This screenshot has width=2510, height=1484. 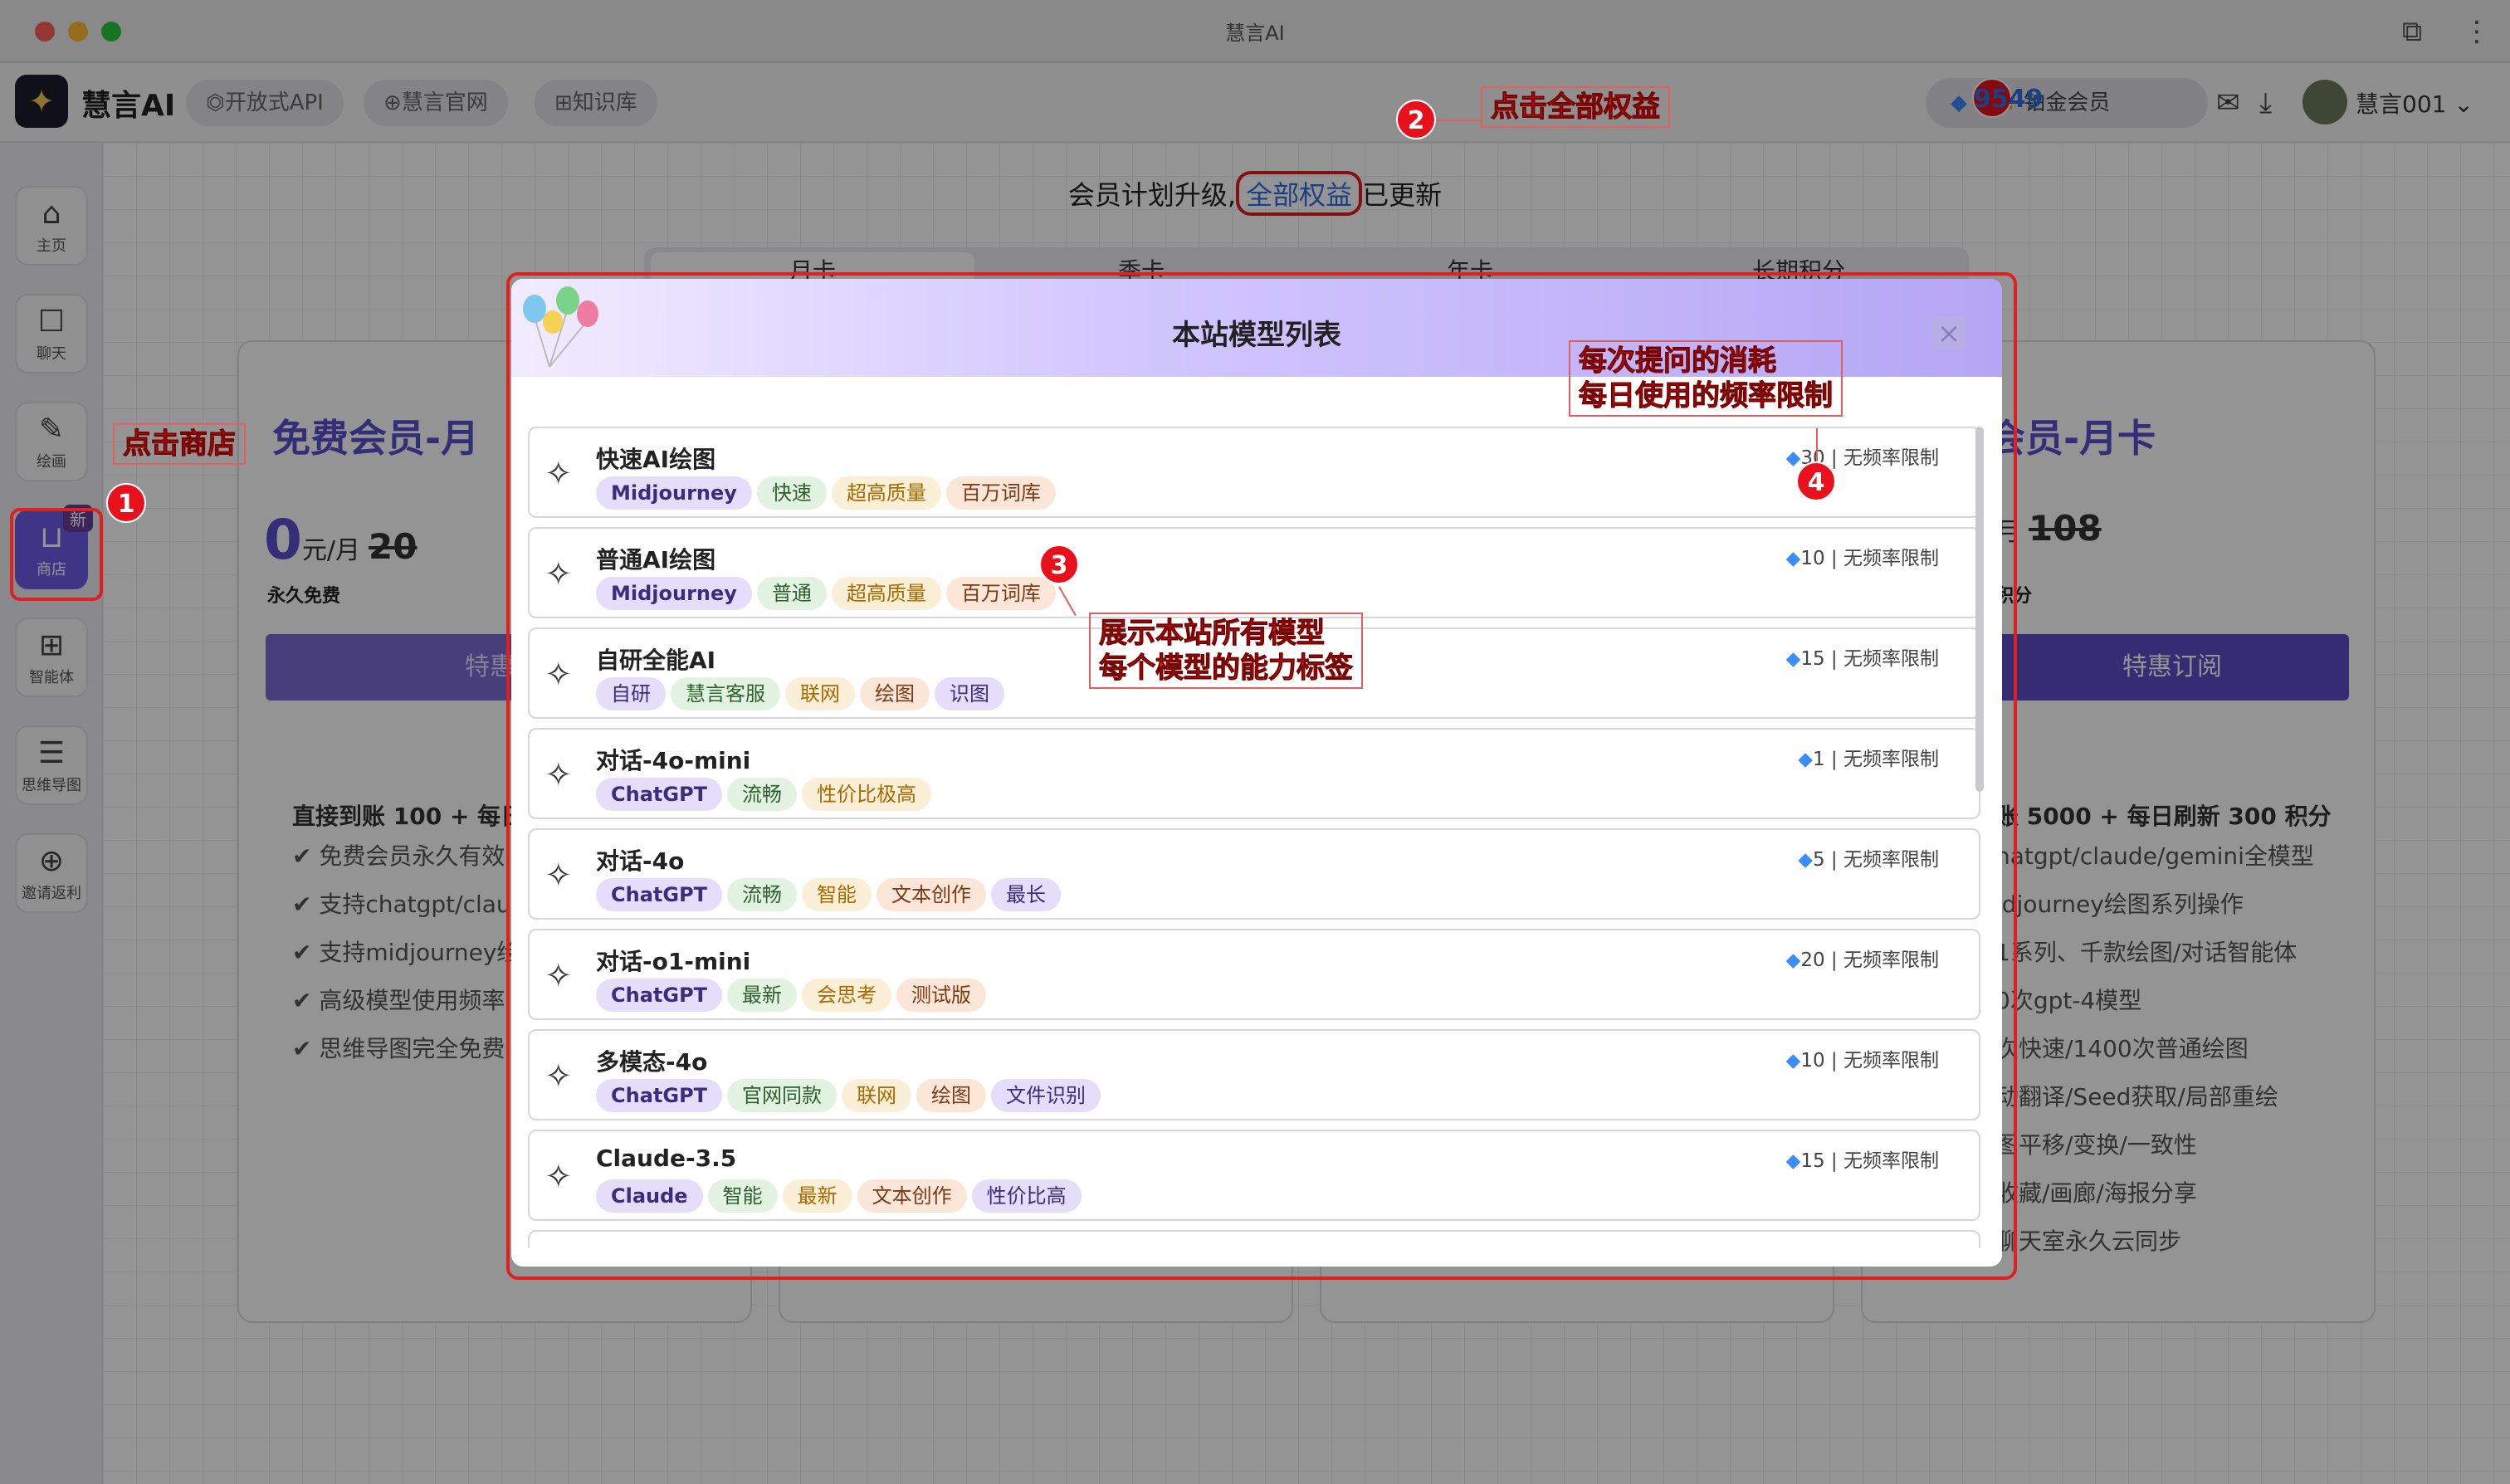 What do you see at coordinates (1816, 481) in the screenshot?
I see `annotation-number-4: 4` at bounding box center [1816, 481].